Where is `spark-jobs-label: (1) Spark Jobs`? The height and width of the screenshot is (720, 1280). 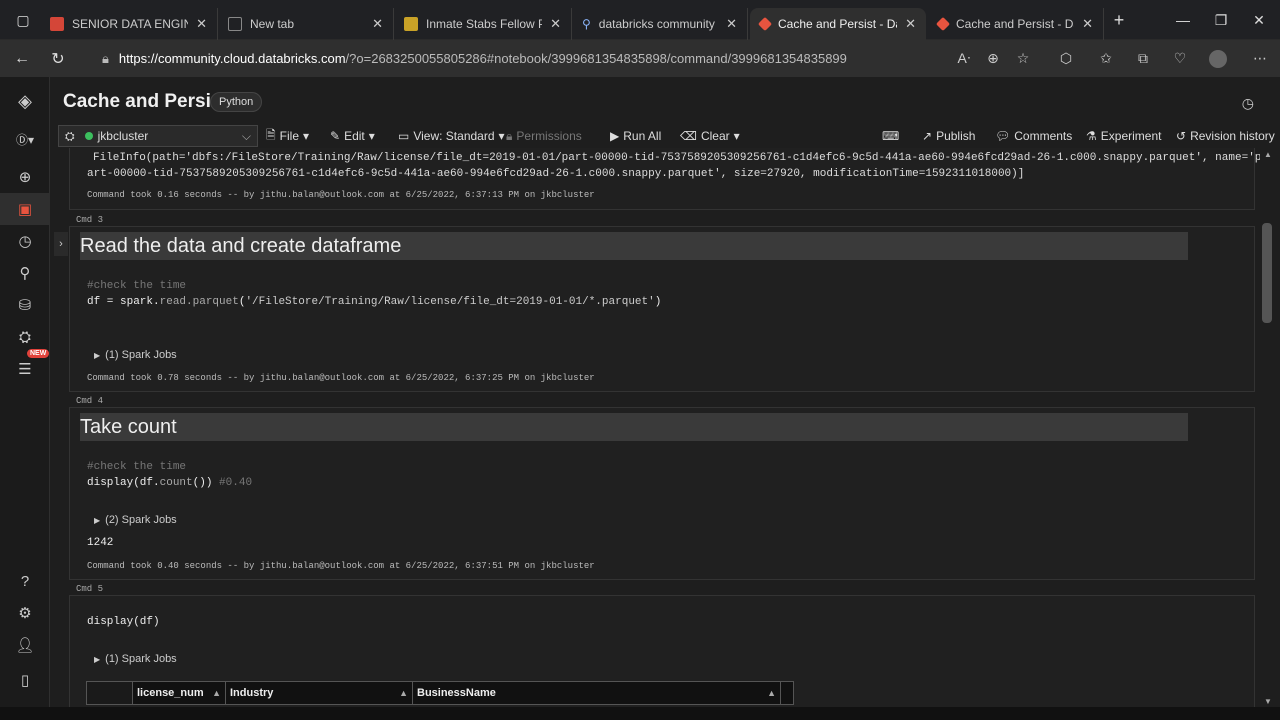
spark-jobs-label: (1) Spark Jobs is located at coordinates (141, 355).